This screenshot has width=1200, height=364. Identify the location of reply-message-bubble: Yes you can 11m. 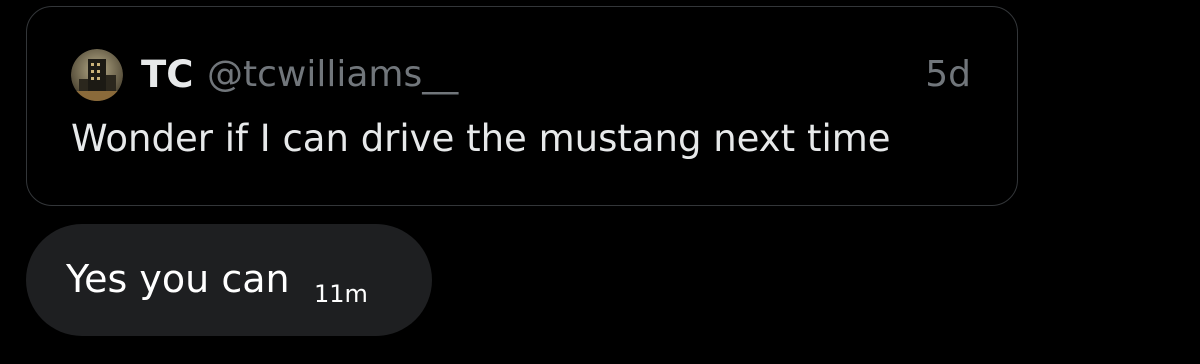
(229, 280).